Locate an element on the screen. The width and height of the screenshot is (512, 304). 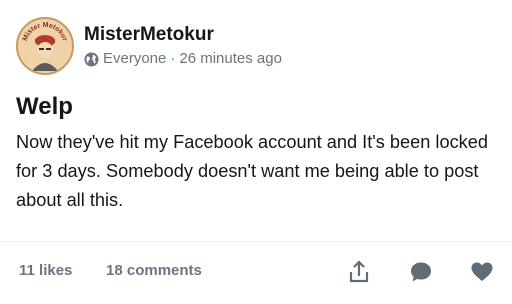
avatar-image: Mister Metokur is located at coordinates (45, 46).